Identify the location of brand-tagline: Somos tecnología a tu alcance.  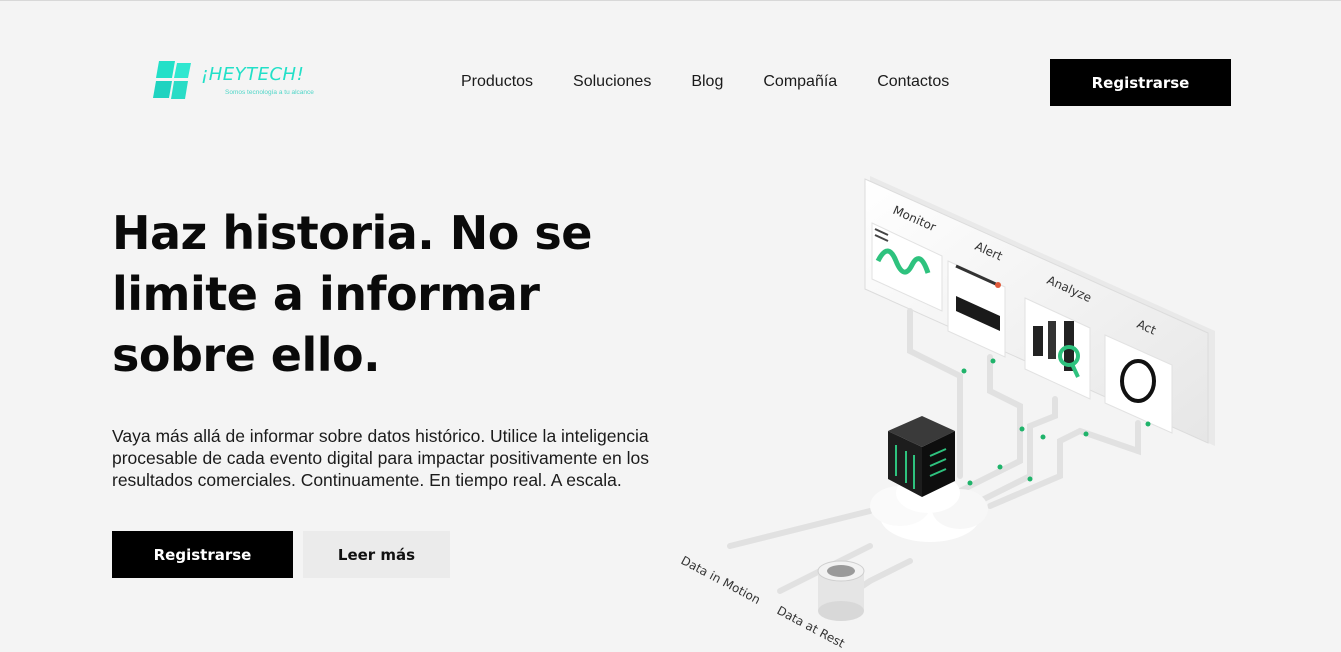
(269, 92).